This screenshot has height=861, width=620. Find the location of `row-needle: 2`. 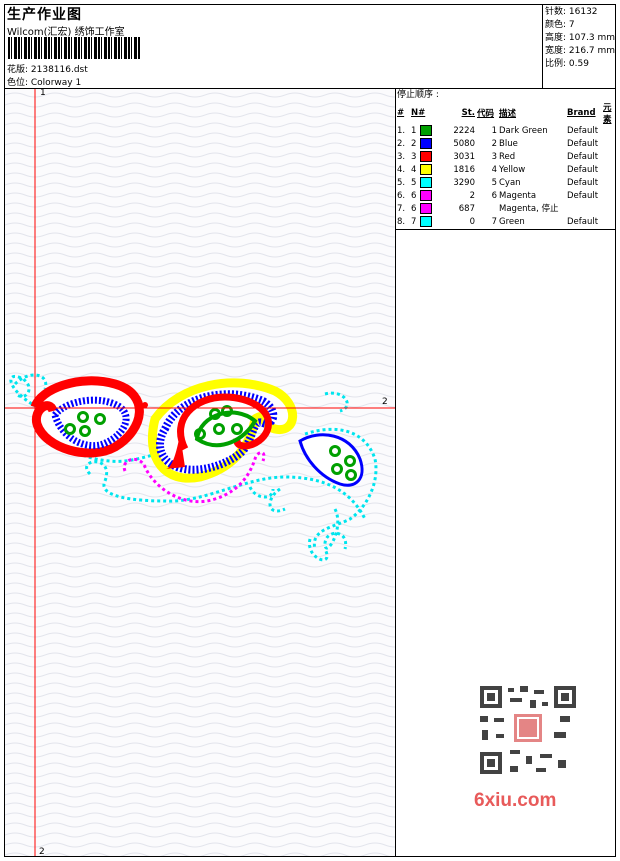

row-needle: 2 is located at coordinates (424, 144).